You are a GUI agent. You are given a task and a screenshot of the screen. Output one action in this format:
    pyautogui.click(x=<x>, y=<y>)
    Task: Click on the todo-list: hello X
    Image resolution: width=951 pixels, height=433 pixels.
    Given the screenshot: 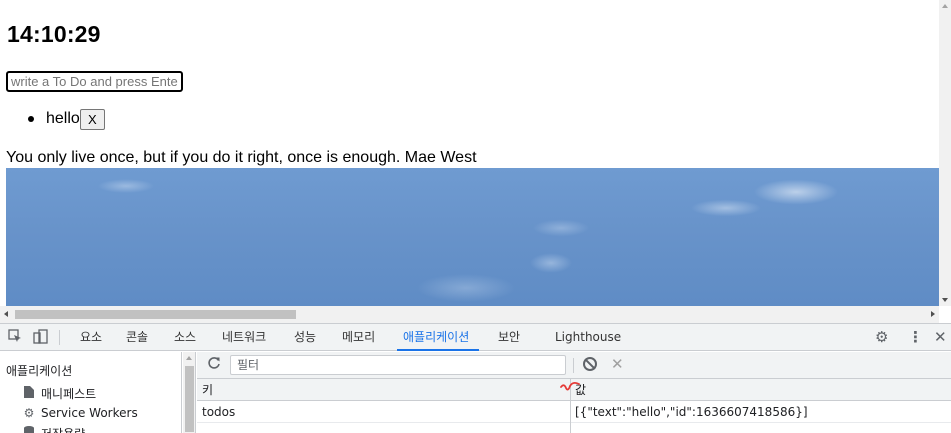 What is the action you would take?
    pyautogui.click(x=66, y=119)
    